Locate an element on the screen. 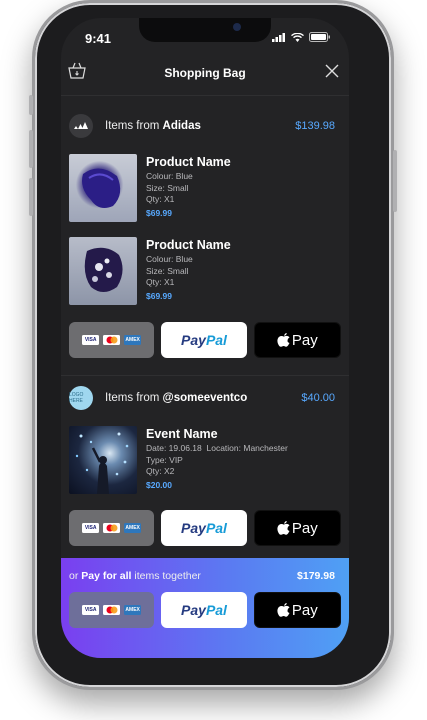 The height and width of the screenshot is (720, 427). status-time: 9:41 is located at coordinates (98, 38).